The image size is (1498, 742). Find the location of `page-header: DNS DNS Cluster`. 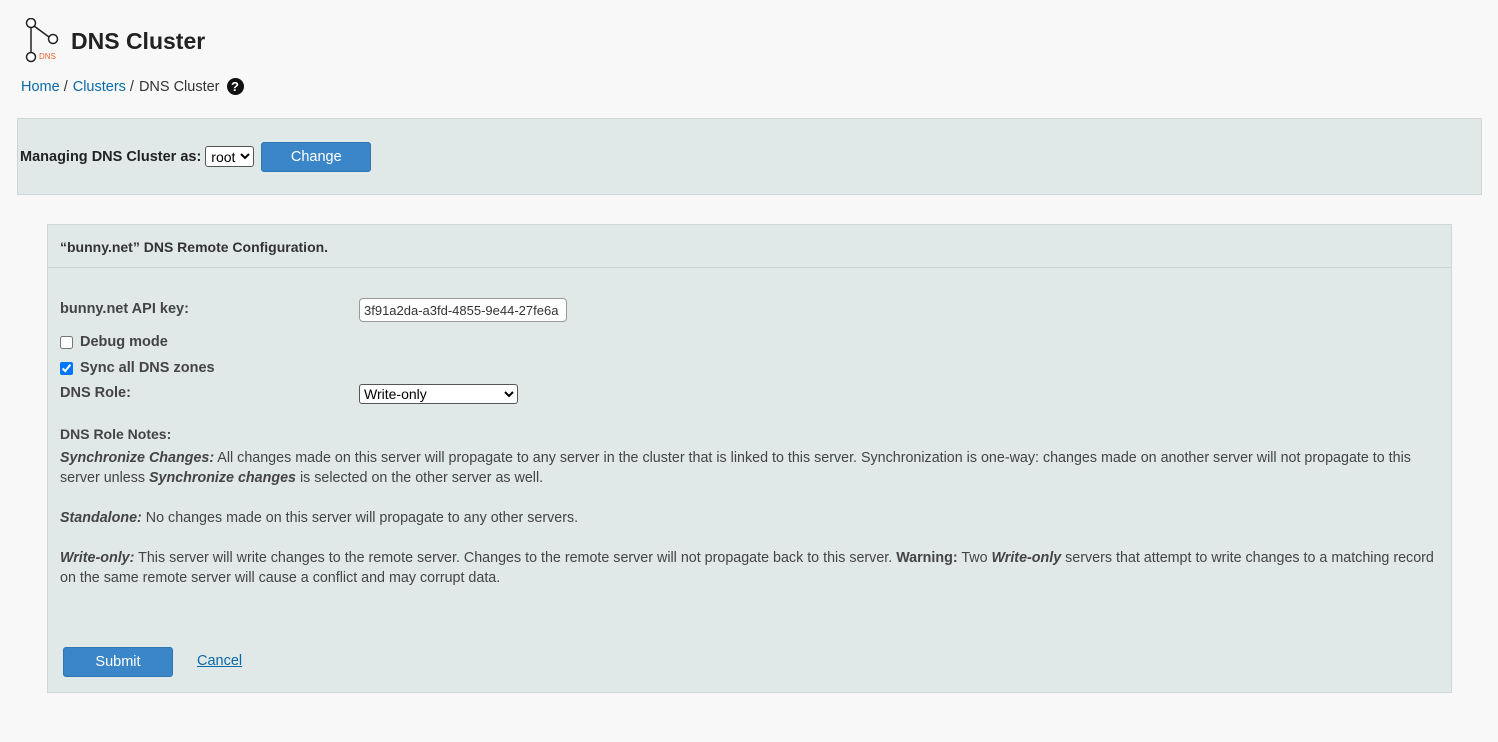

page-header: DNS DNS Cluster is located at coordinates (113, 41).